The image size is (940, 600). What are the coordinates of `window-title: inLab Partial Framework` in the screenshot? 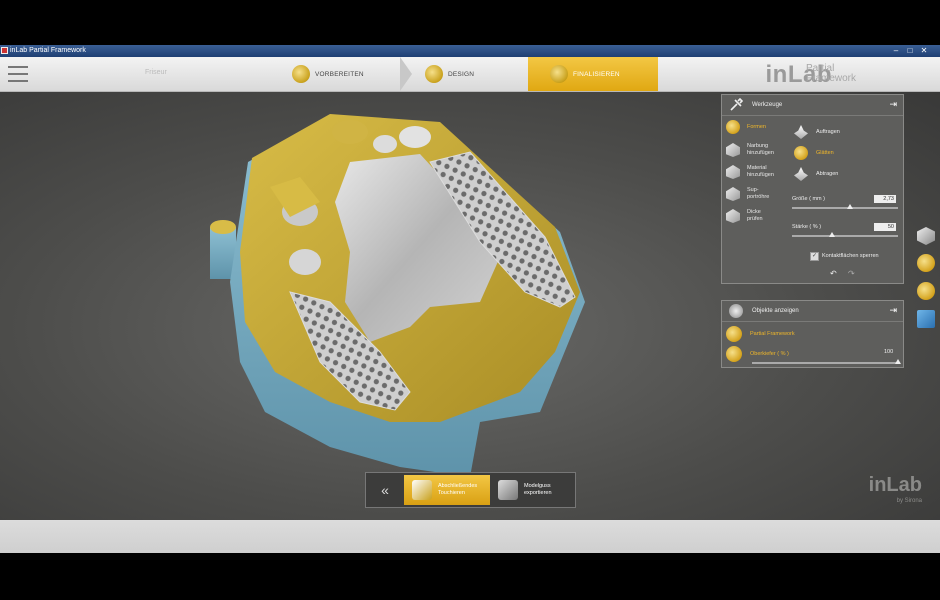 It's located at (48, 50).